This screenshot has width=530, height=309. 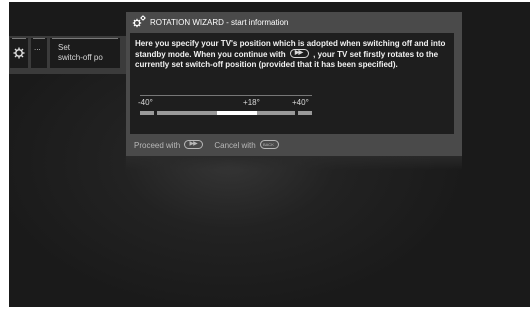 I want to click on back-key-icon: BACK, so click(x=269, y=144).